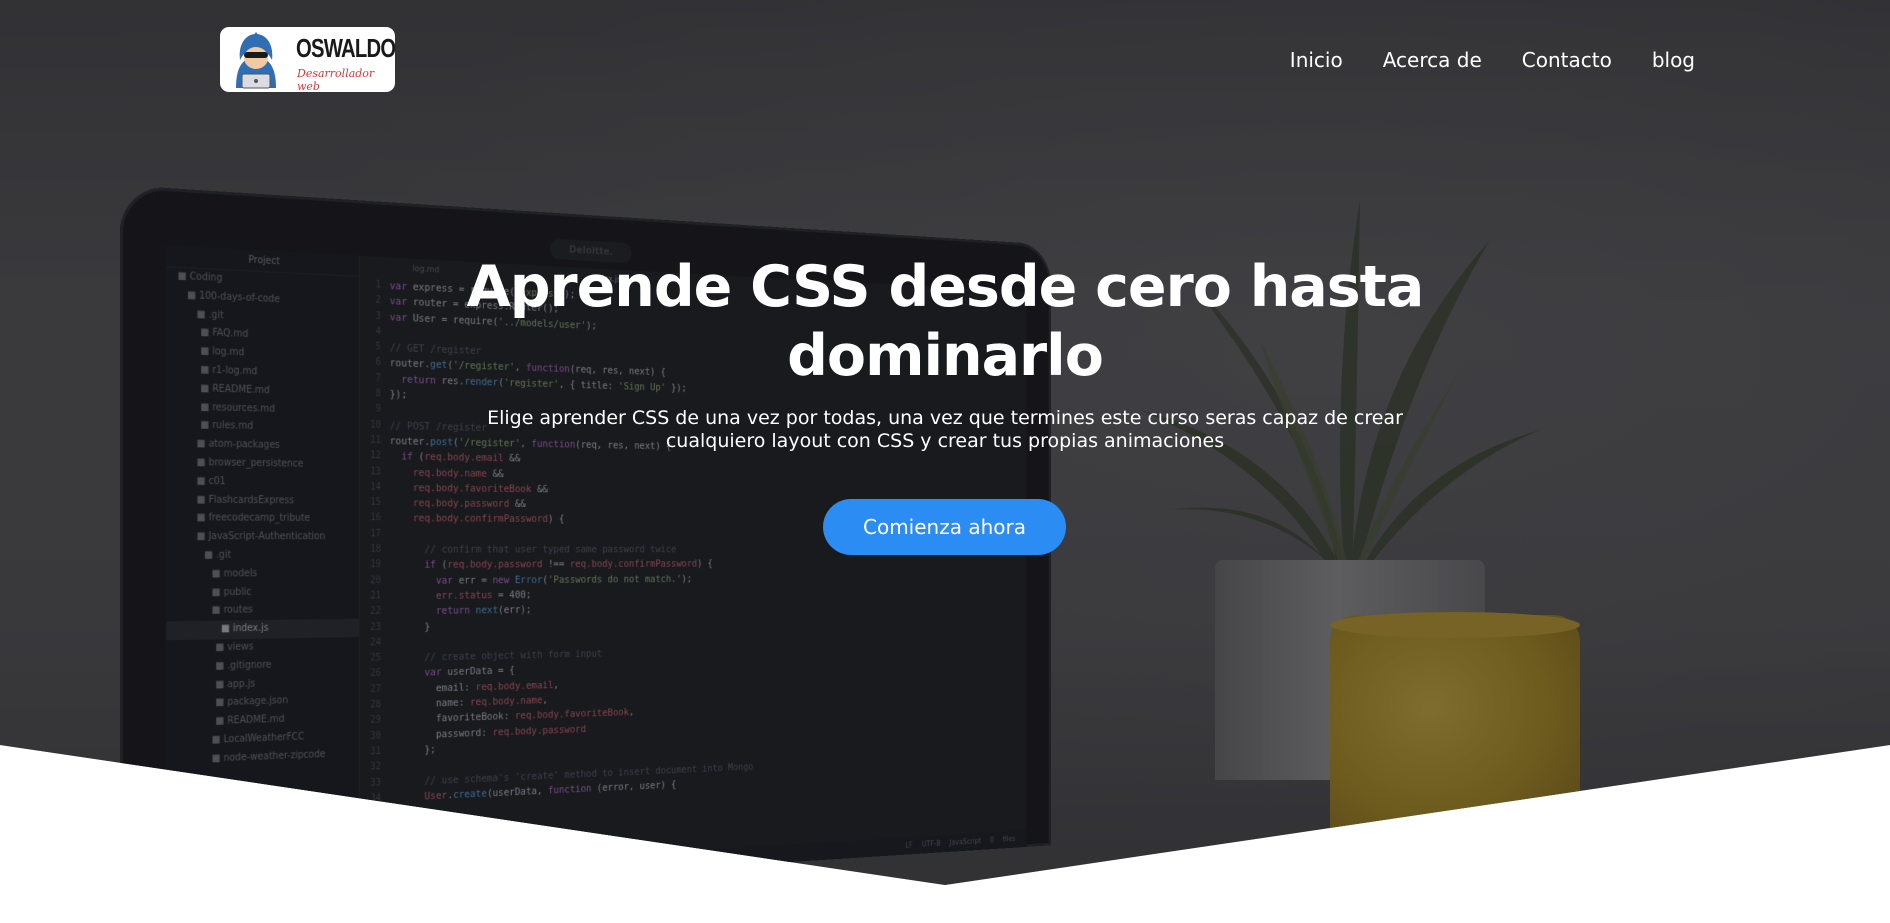 The height and width of the screenshot is (923, 1890). I want to click on nav-item-contacto: Contacto, so click(1567, 60).